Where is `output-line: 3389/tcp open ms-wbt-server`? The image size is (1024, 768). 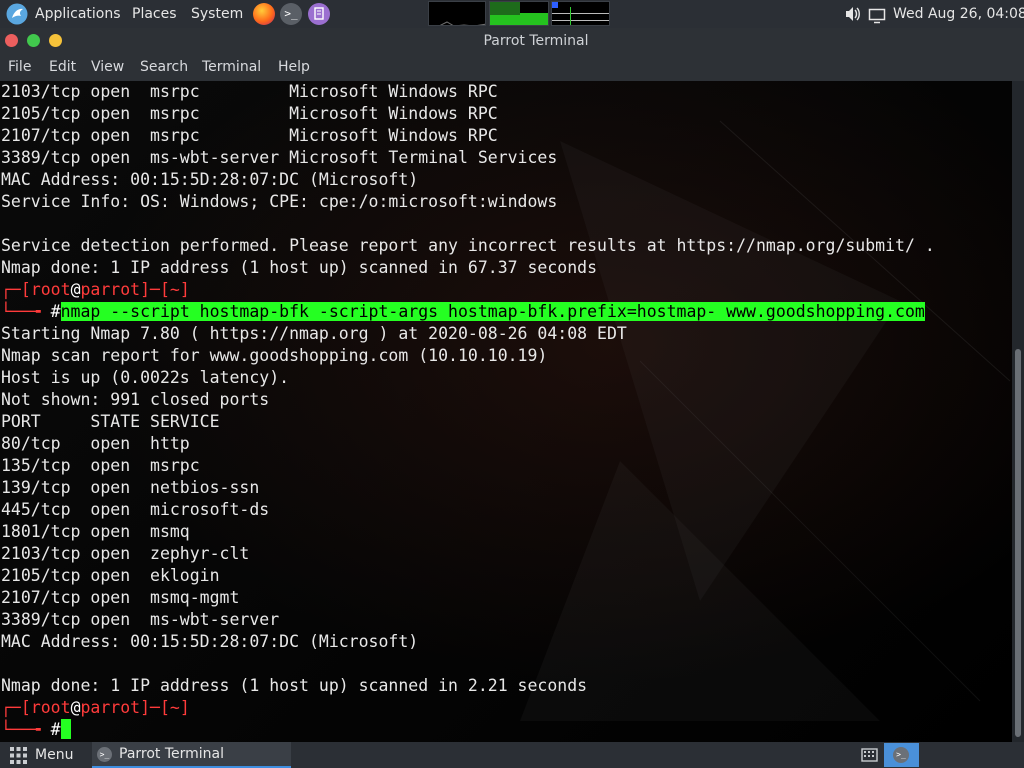 output-line: 3389/tcp open ms-wbt-server is located at coordinates (140, 619).